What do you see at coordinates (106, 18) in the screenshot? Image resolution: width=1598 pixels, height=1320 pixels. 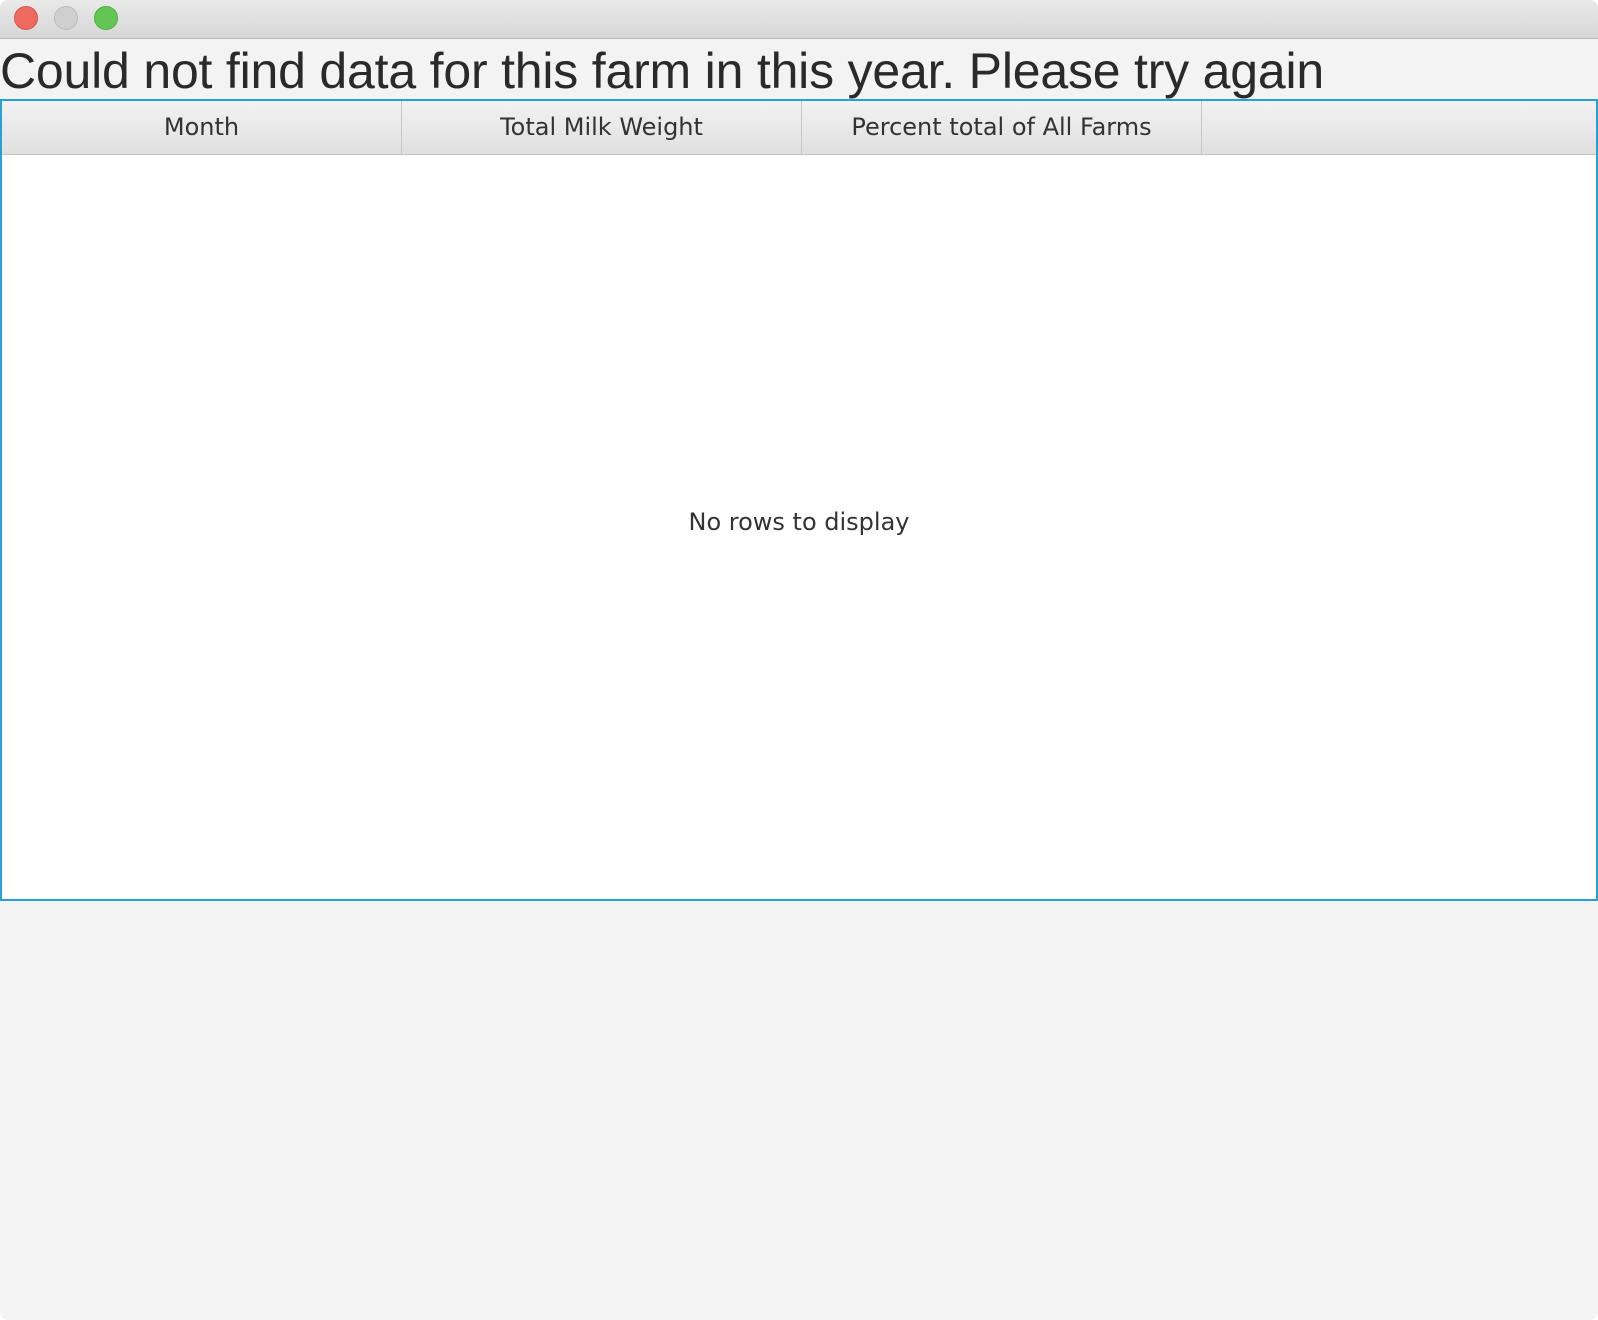 I see `zoom-window-button` at bounding box center [106, 18].